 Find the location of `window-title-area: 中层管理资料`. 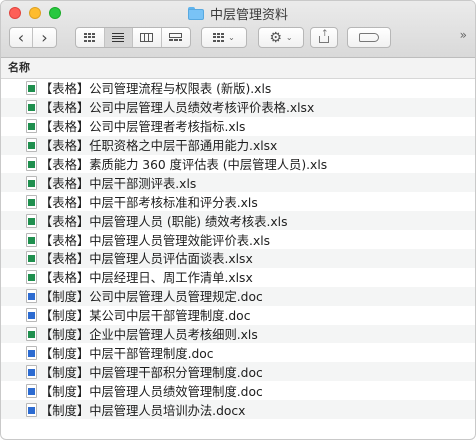

window-title-area: 中层管理资料 is located at coordinates (238, 13).